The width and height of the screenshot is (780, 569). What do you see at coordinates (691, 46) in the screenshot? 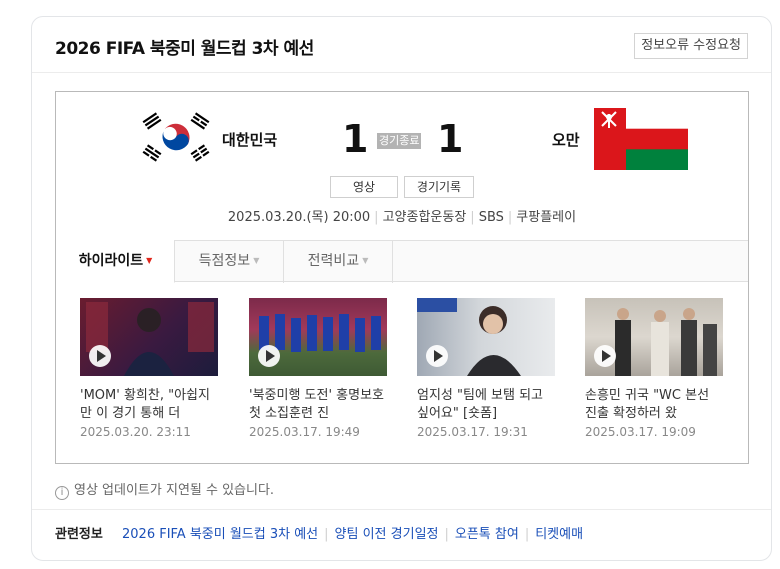
I see `report-error-button: 정보오류 수정요청` at bounding box center [691, 46].